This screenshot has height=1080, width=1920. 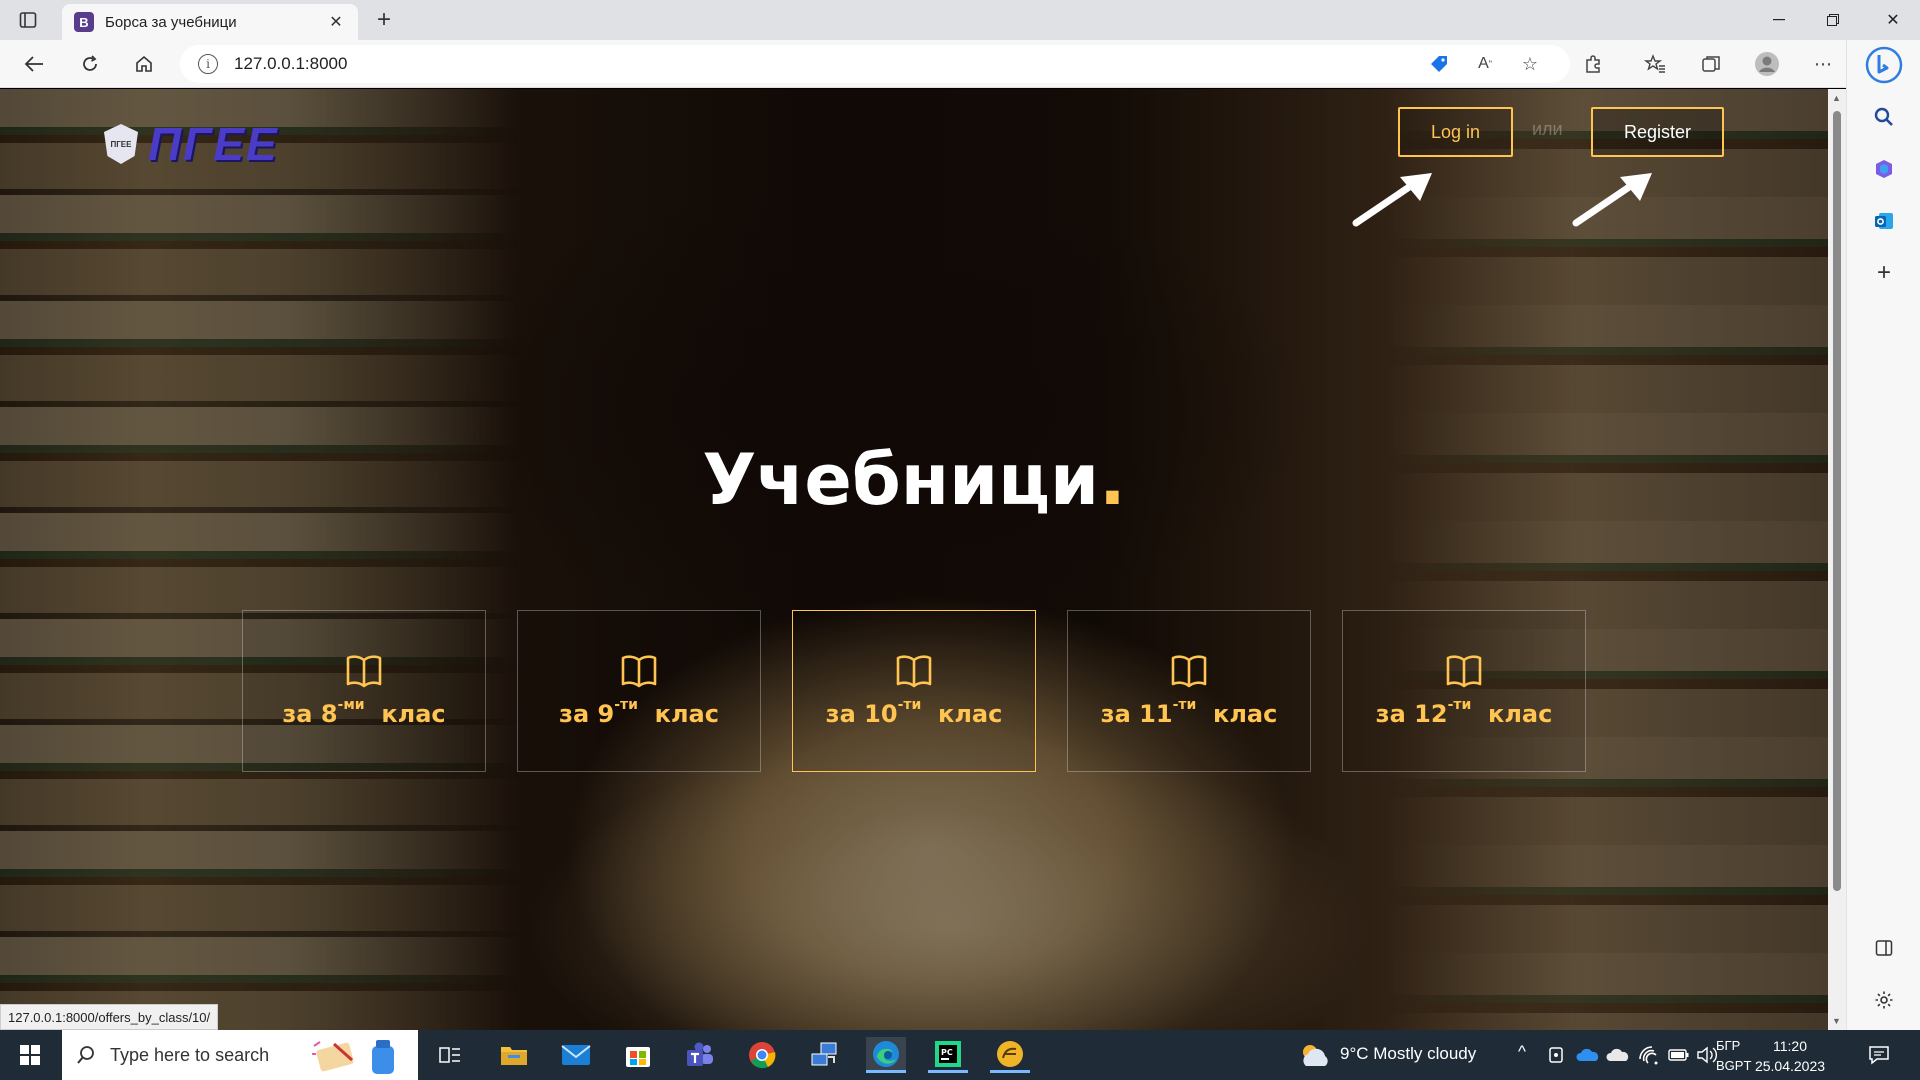 What do you see at coordinates (364, 691) in the screenshot?
I see `class-card-8: за 8-ми клас` at bounding box center [364, 691].